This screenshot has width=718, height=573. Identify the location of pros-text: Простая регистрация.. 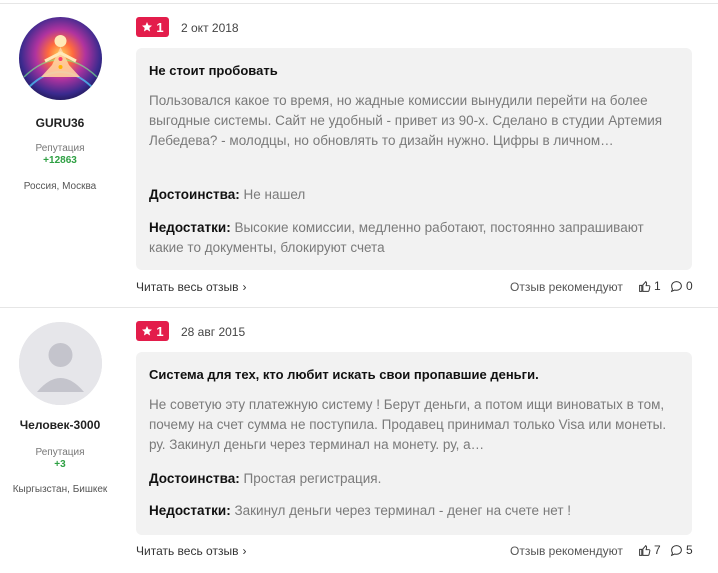
(312, 478).